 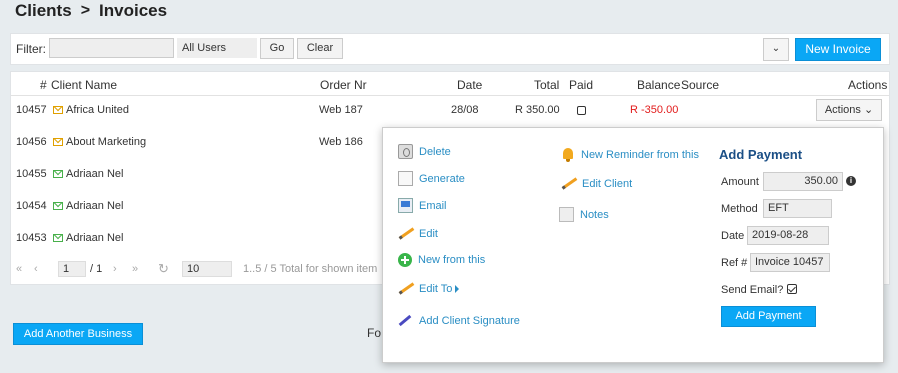 What do you see at coordinates (31, 174) in the screenshot?
I see `row-num: 10455` at bounding box center [31, 174].